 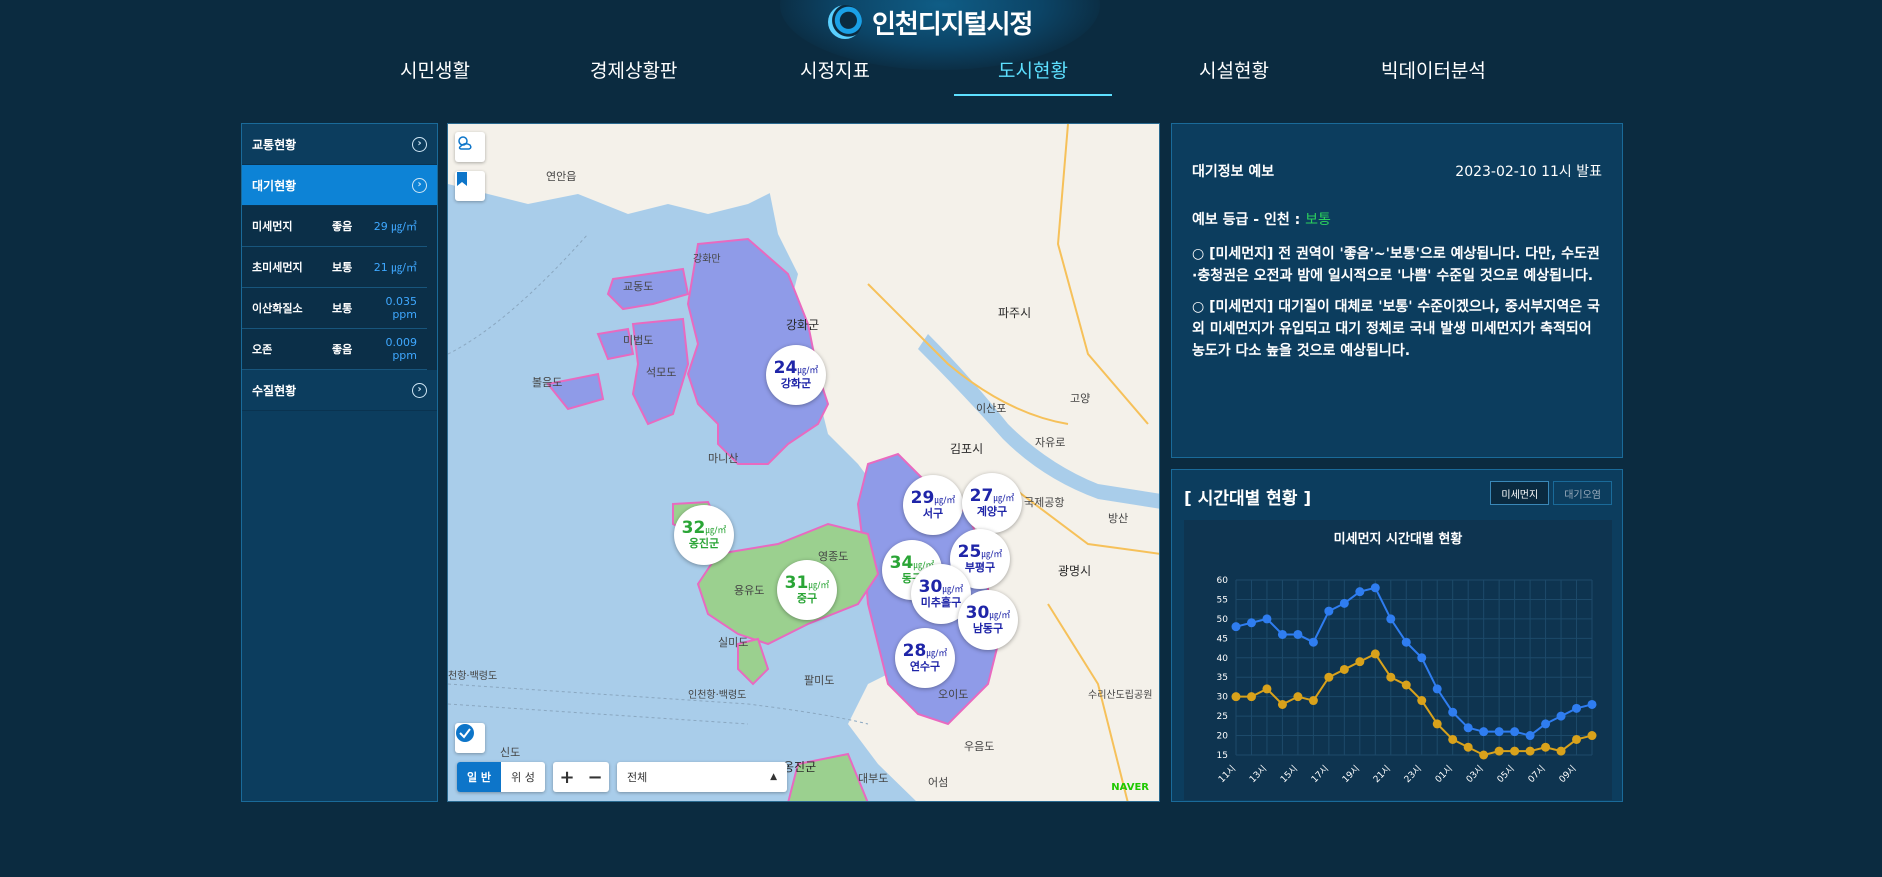 I want to click on layer-check-button, so click(x=470, y=738).